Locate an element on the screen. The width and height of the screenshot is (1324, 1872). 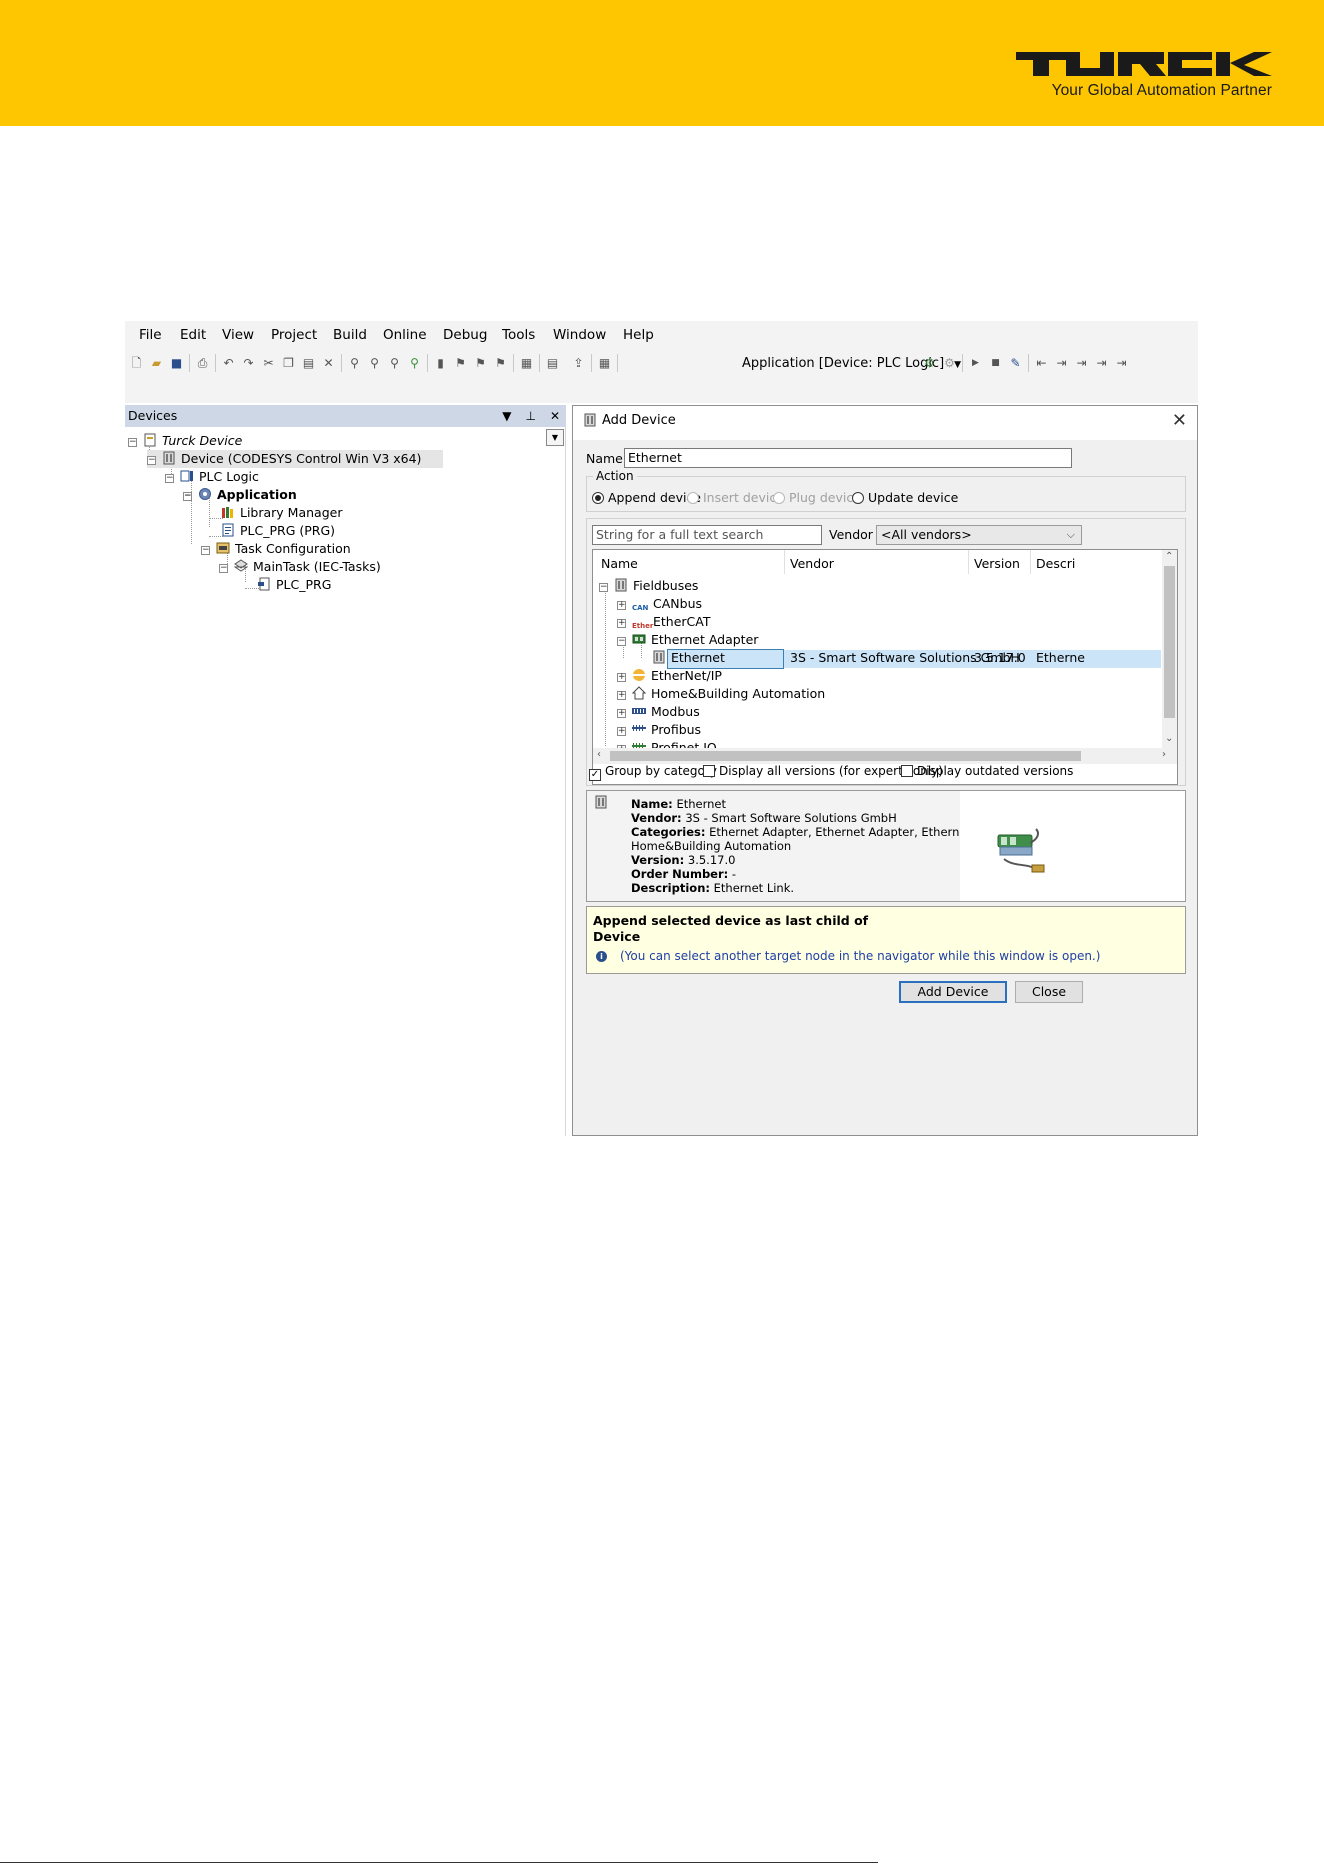
list-row-ethernet: Ethernet is located at coordinates (688, 658).